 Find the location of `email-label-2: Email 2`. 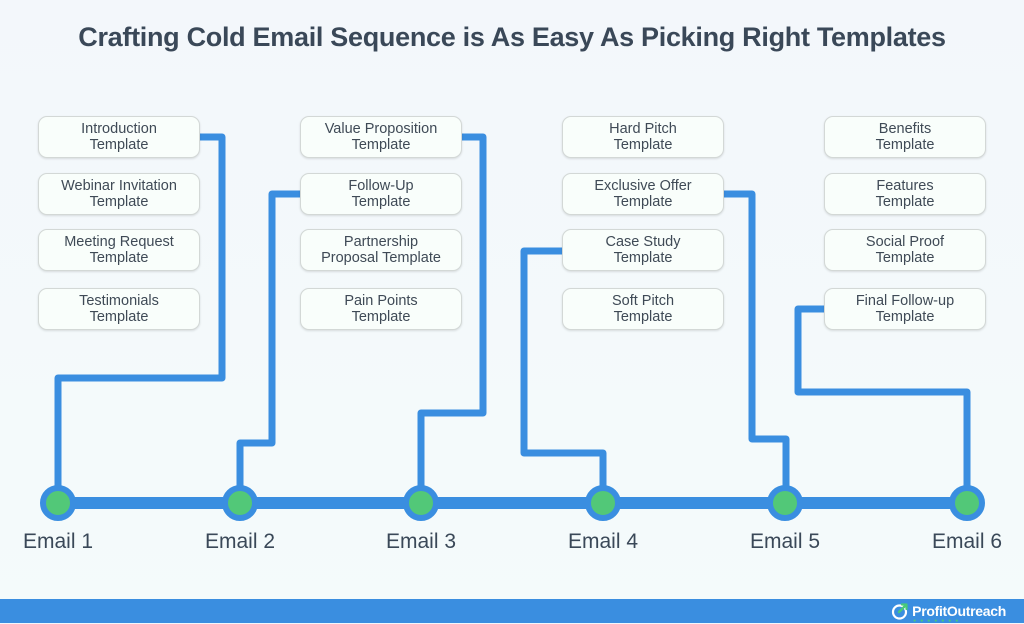

email-label-2: Email 2 is located at coordinates (240, 541).